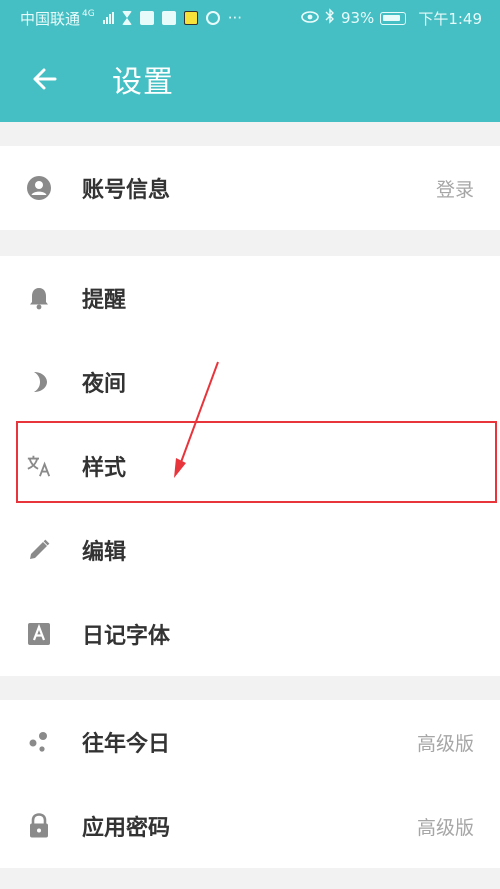 The height and width of the screenshot is (889, 500). Describe the element at coordinates (104, 384) in the screenshot. I see `row-label: 夜间` at that location.